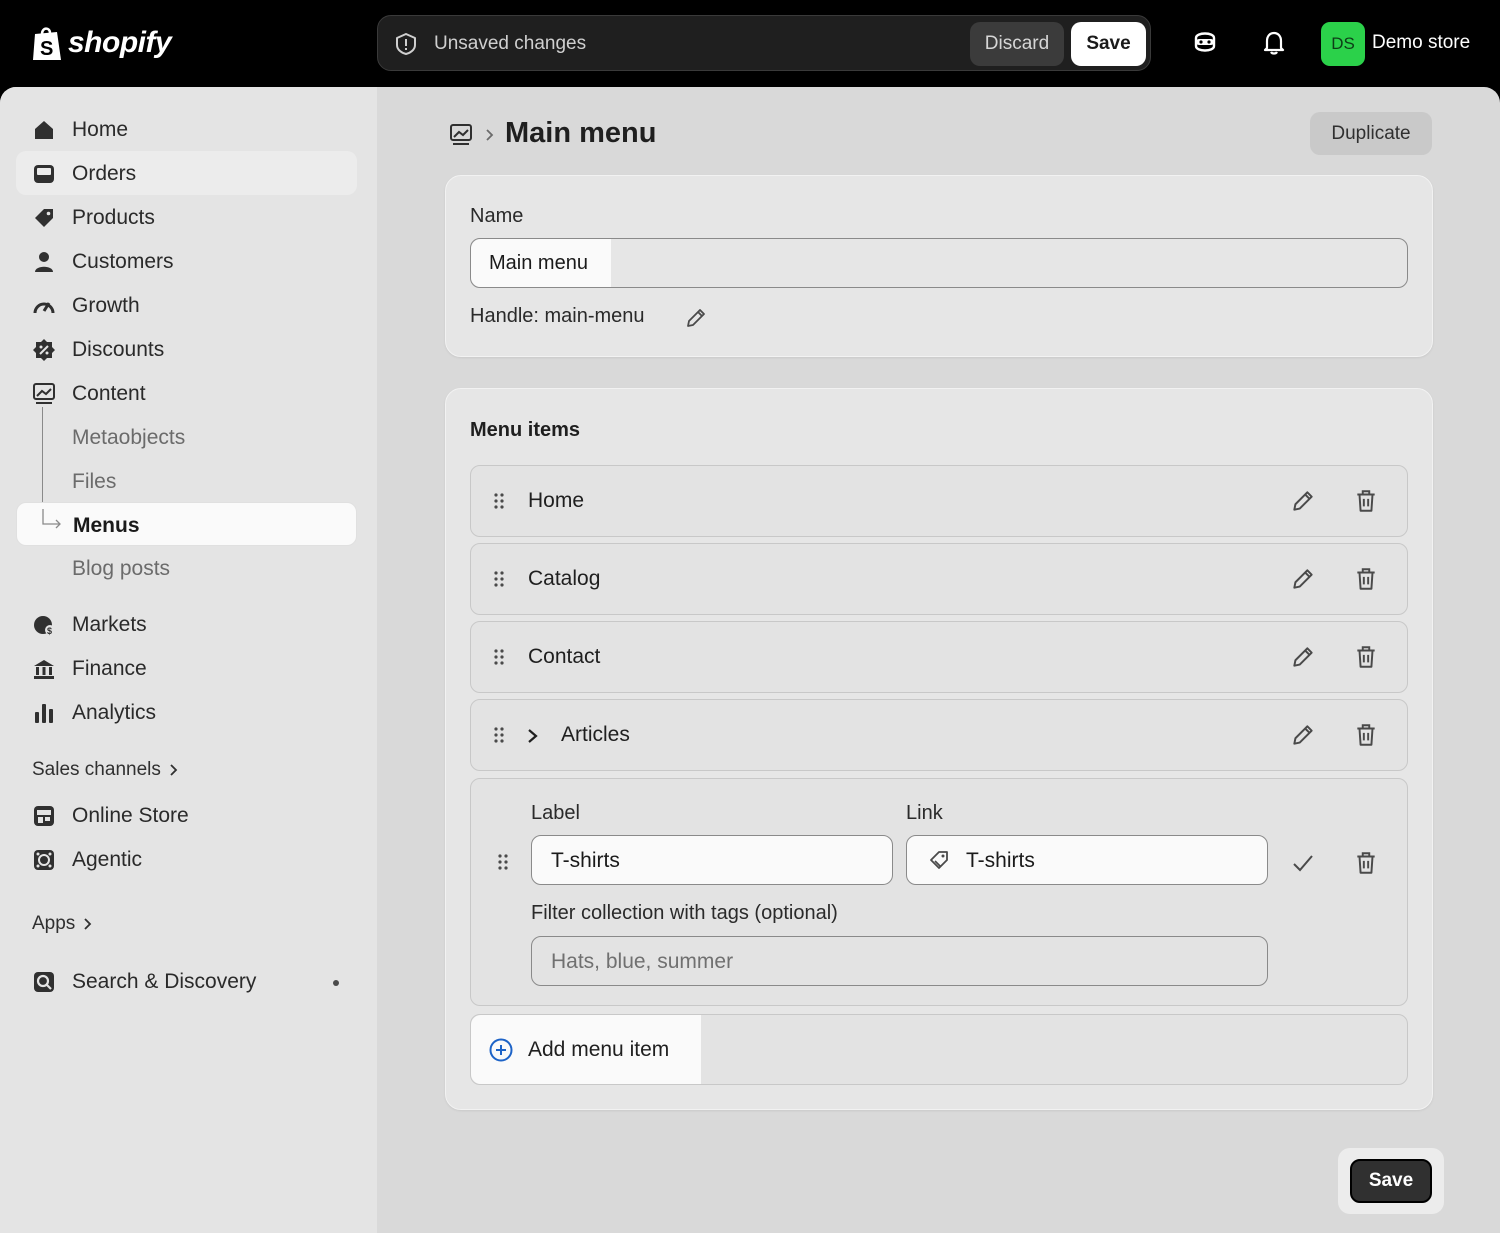 The height and width of the screenshot is (1233, 1500). What do you see at coordinates (114, 712) in the screenshot?
I see `sidebar-item-label: Analytics` at bounding box center [114, 712].